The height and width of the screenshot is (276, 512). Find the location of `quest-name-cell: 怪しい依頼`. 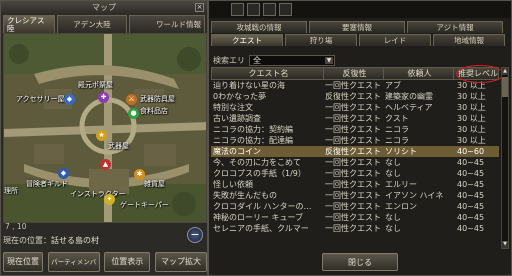

quest-name-cell: 怪しい依頼 is located at coordinates (233, 184).